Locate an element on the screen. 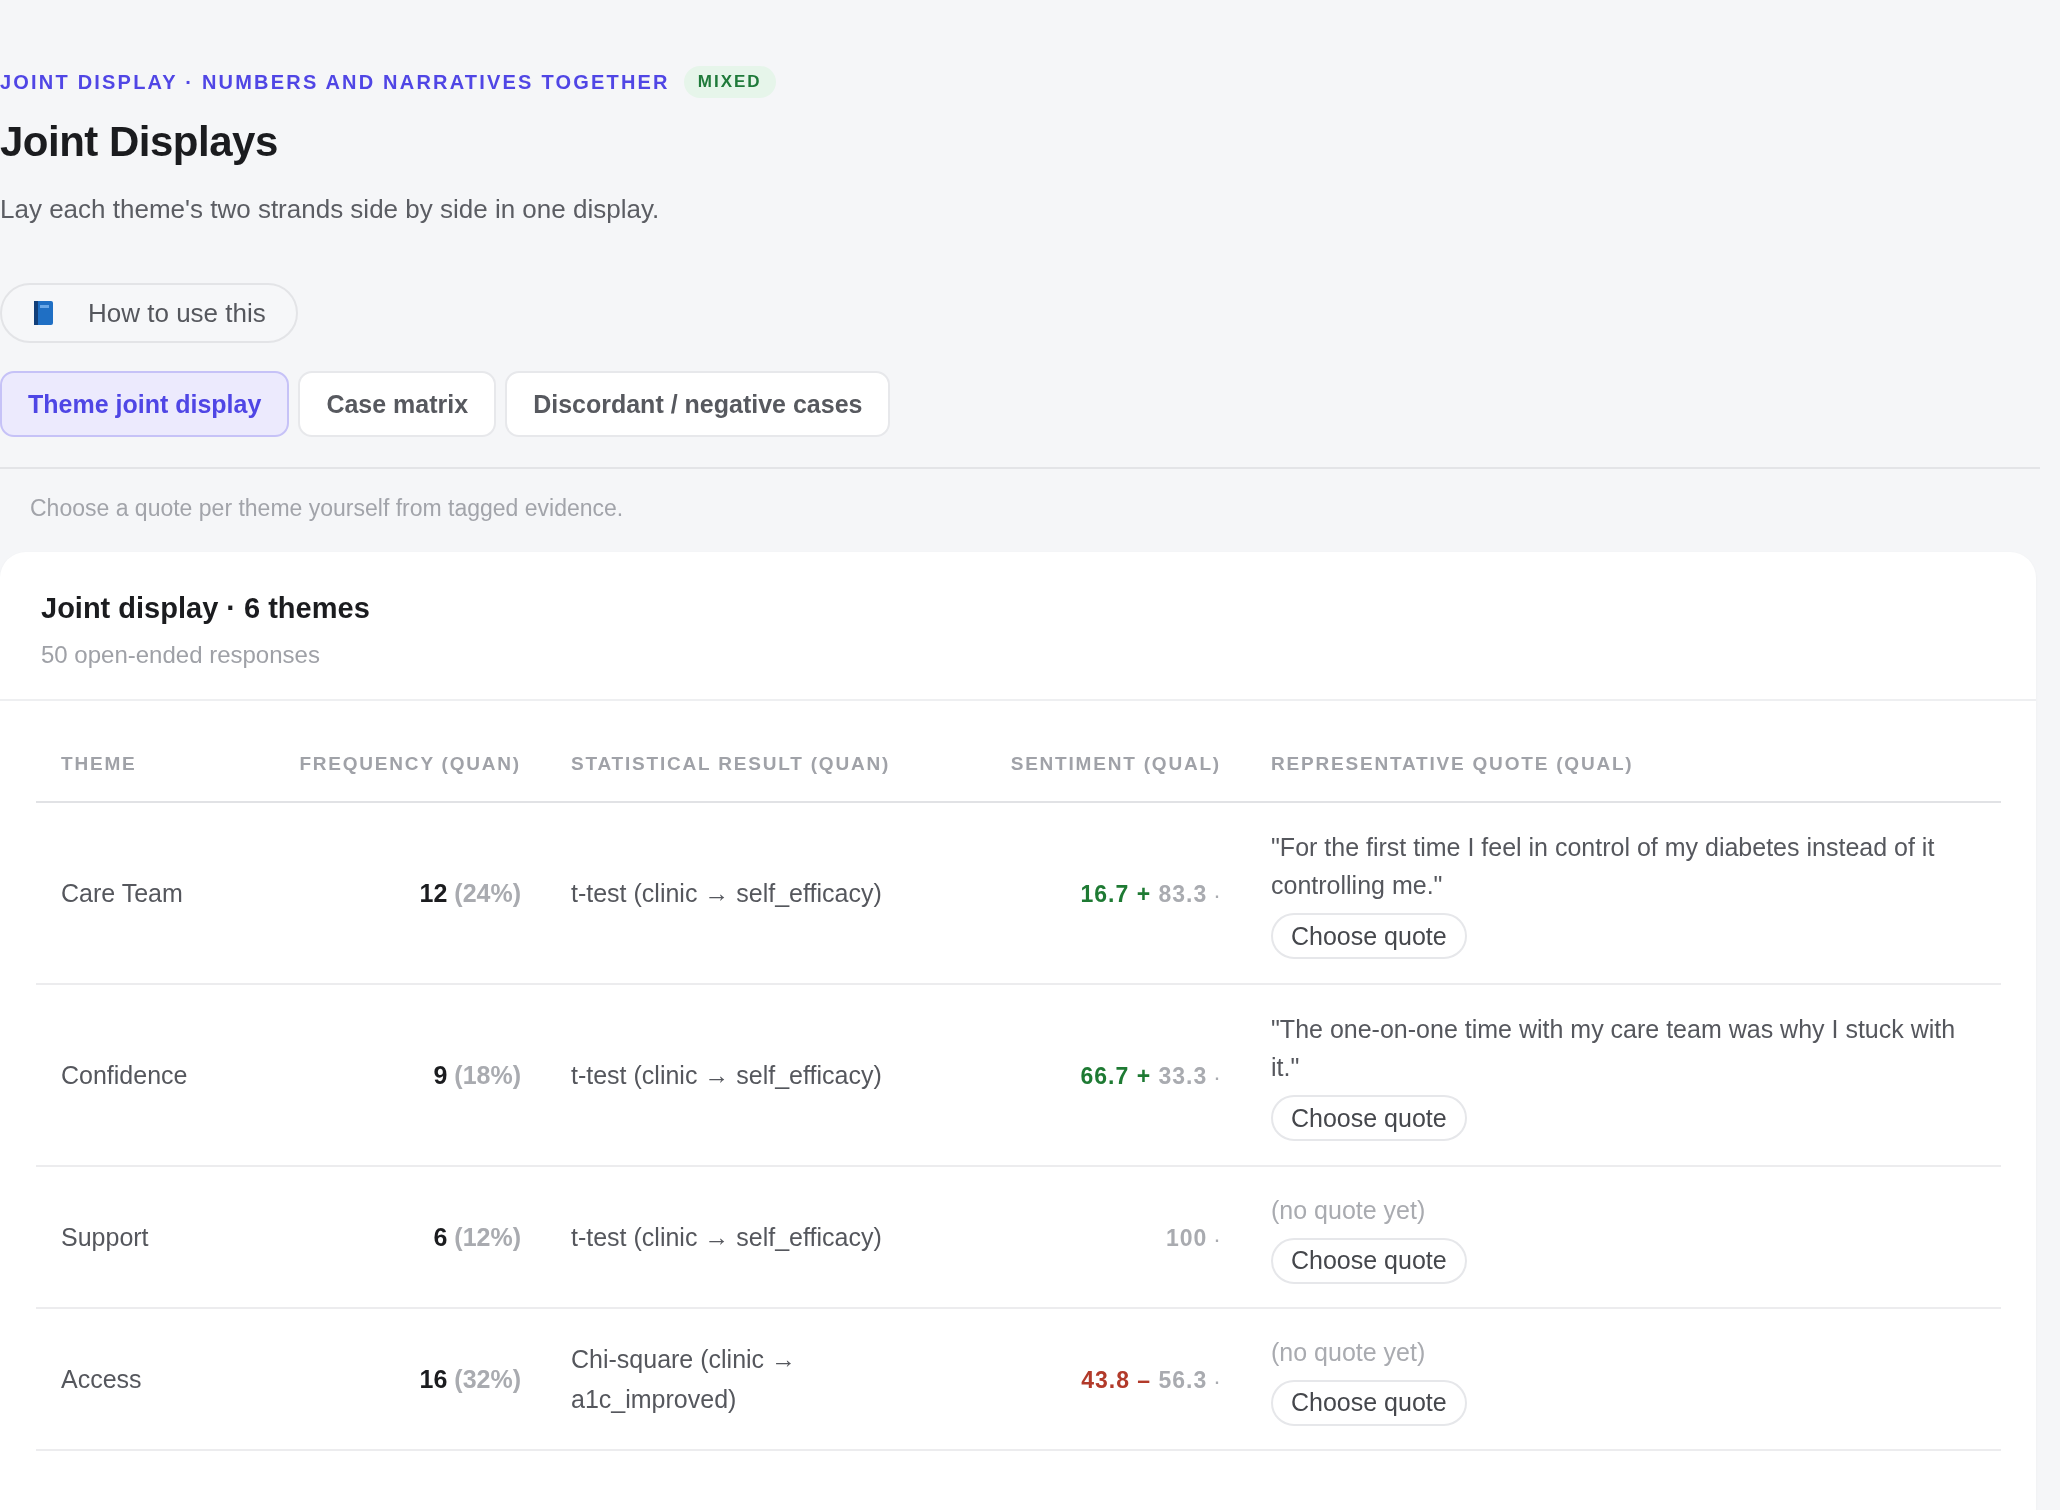  frequency-value: 16 (32%) is located at coordinates (470, 1378).